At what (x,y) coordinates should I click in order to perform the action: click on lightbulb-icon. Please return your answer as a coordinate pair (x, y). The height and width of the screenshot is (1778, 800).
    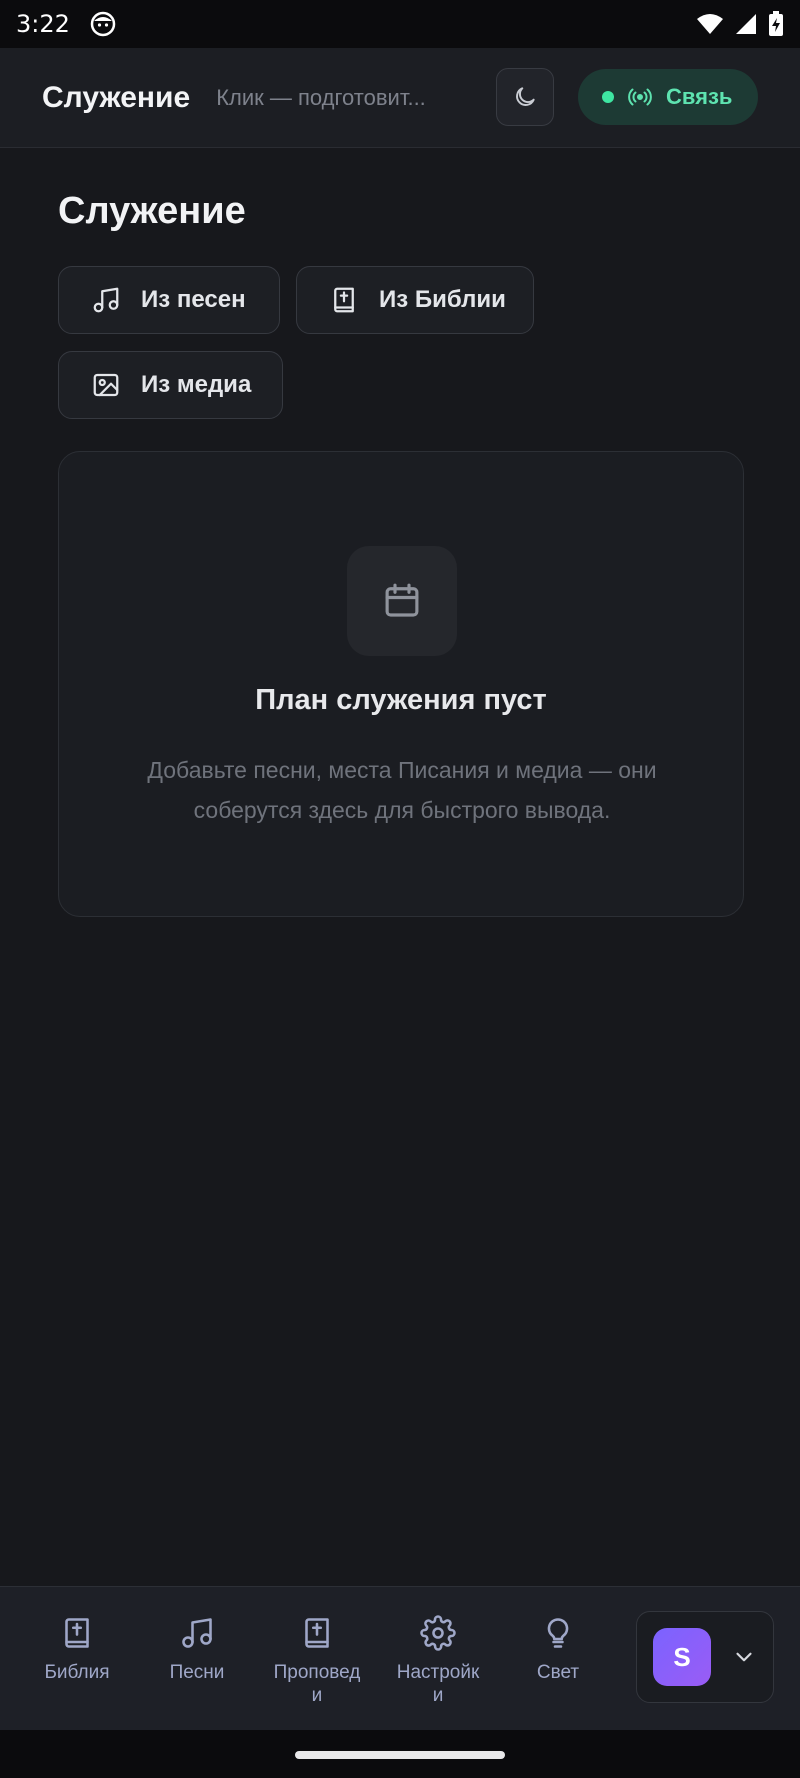
    Looking at the image, I should click on (558, 1633).